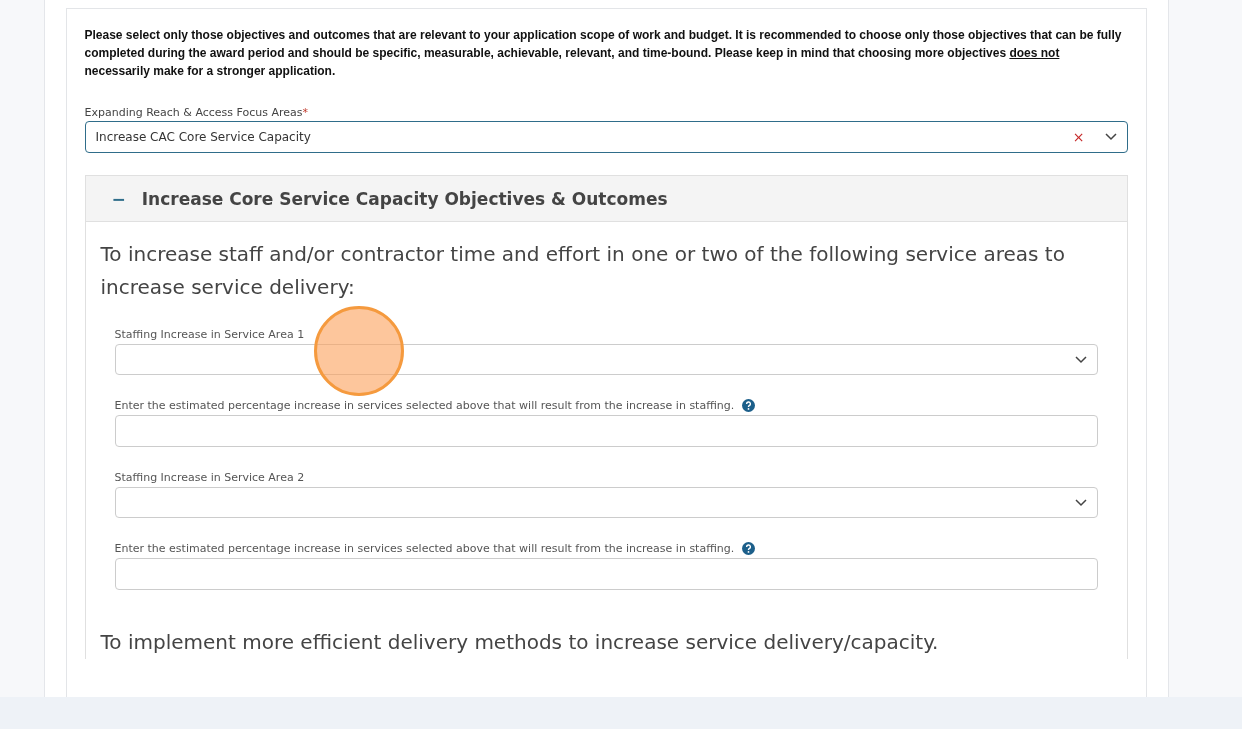 The image size is (1242, 729). I want to click on section-heading: To implement more efficient delivery methods to increase service delivery/capacity., so click(520, 642).